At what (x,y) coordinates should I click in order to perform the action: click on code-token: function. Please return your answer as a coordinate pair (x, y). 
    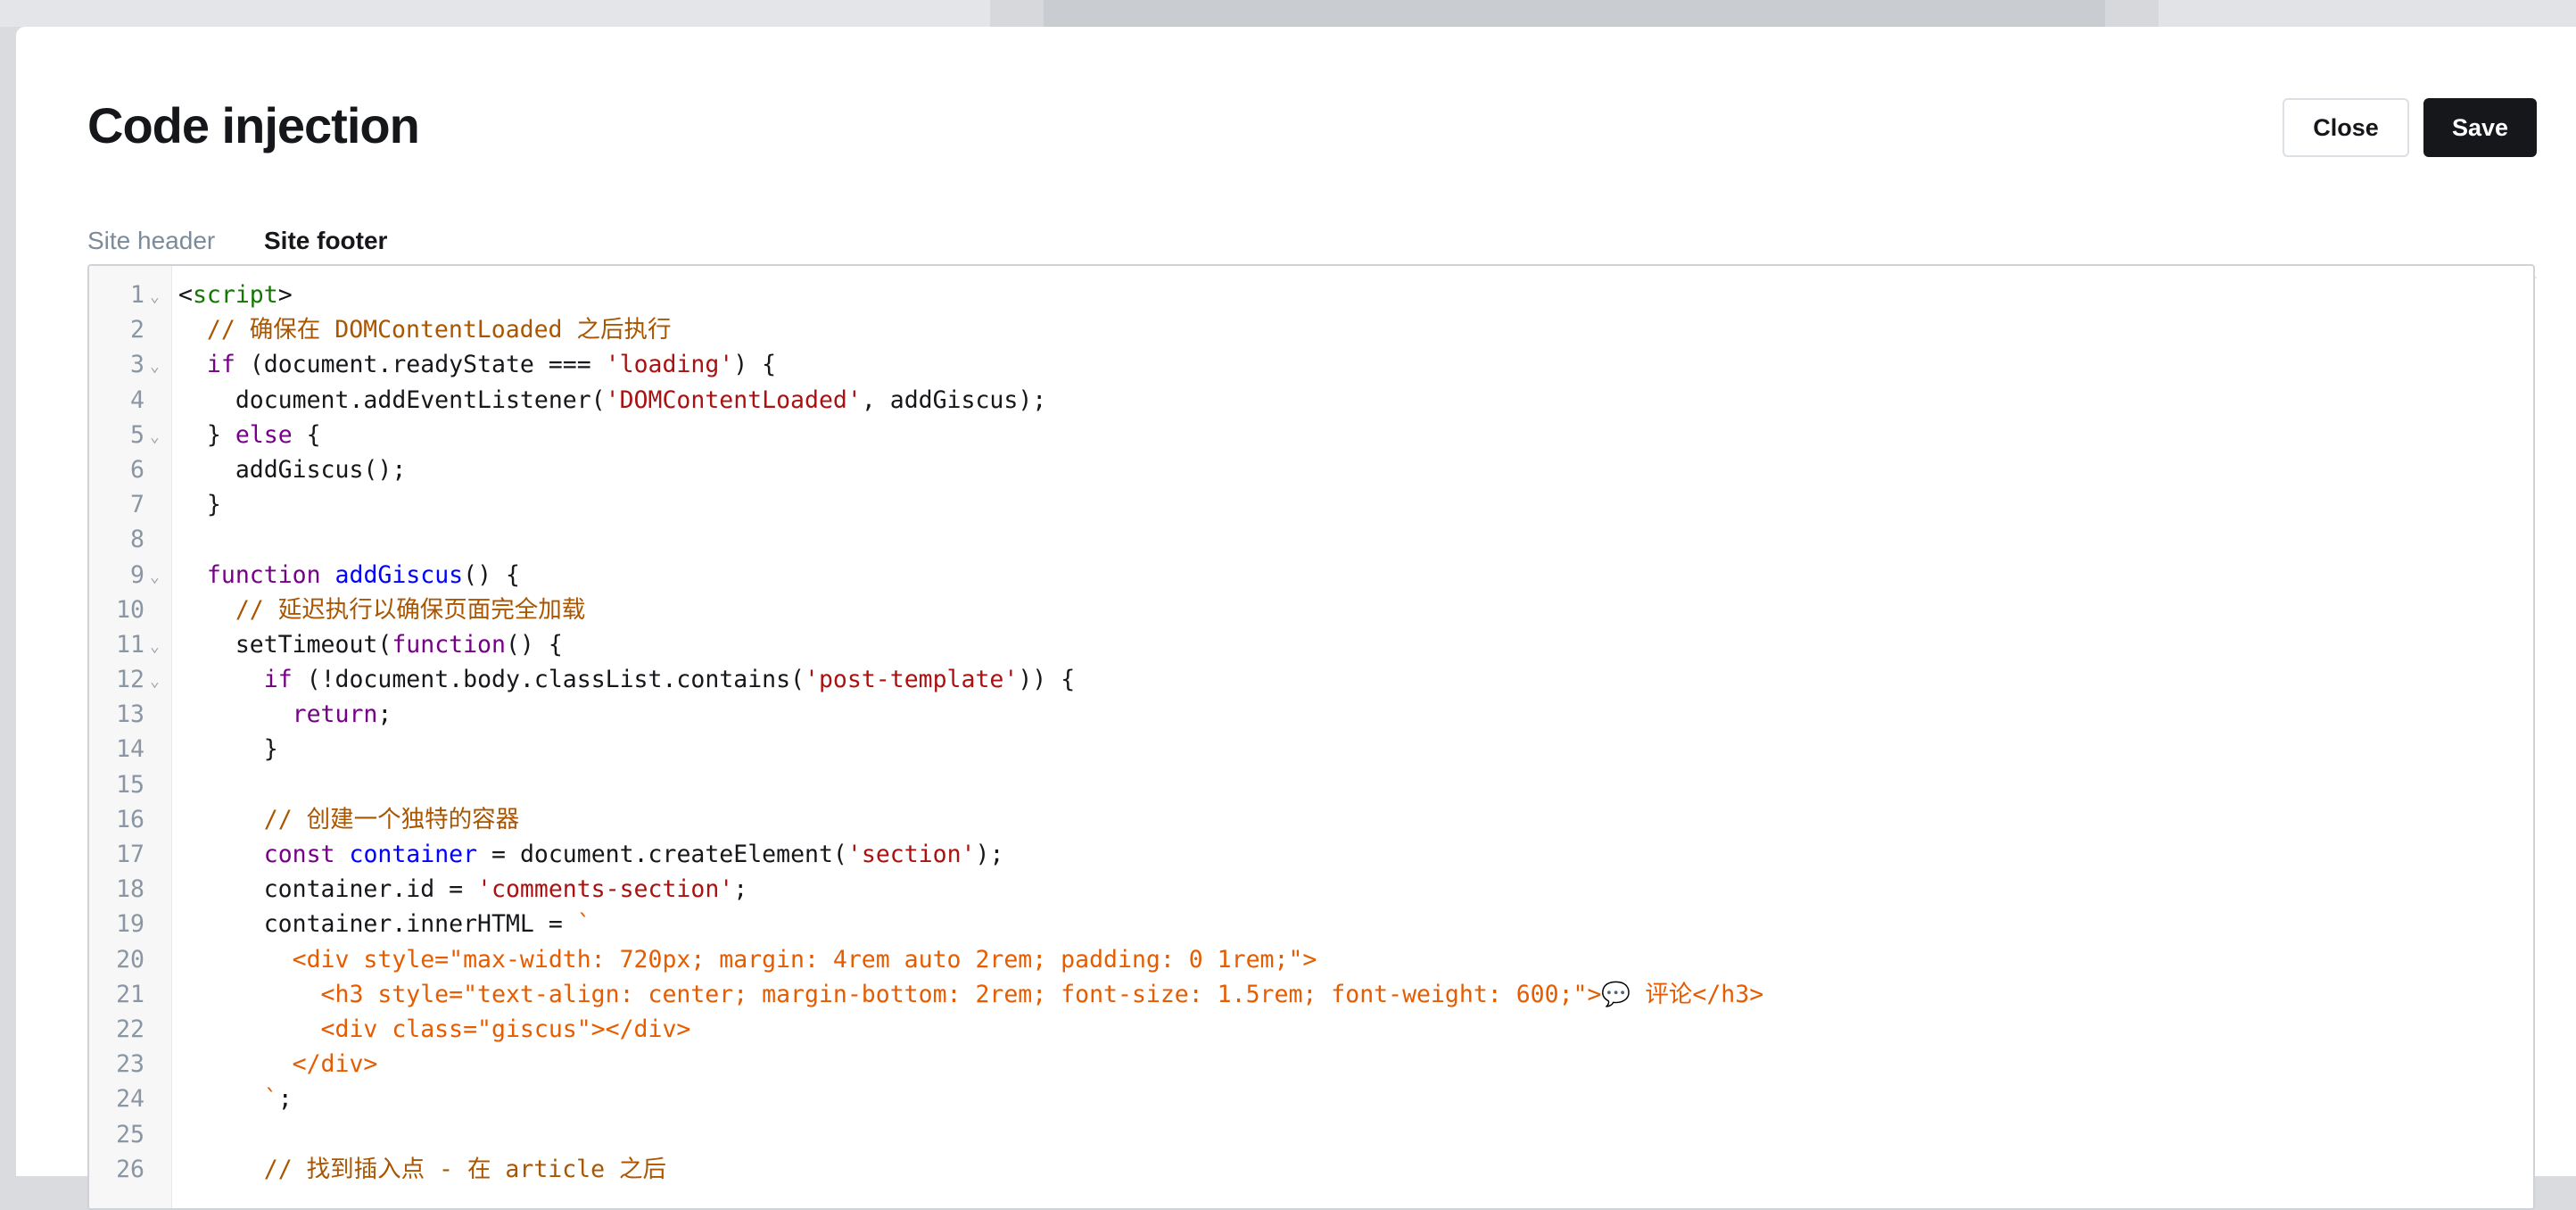
    Looking at the image, I should click on (449, 644).